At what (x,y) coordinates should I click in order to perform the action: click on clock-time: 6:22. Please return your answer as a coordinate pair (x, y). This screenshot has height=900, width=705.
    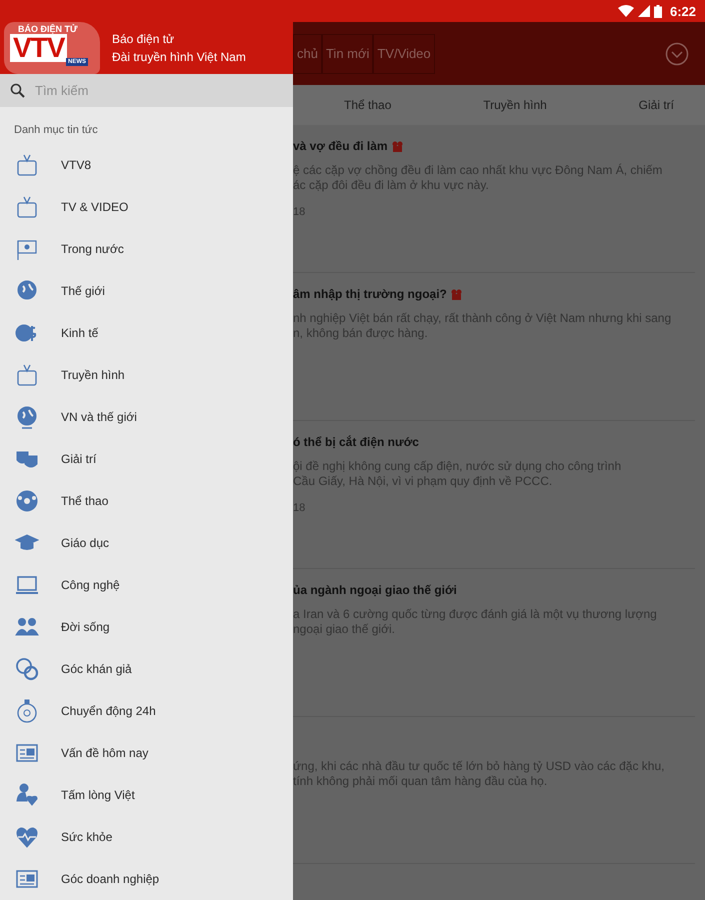
    Looking at the image, I should click on (683, 11).